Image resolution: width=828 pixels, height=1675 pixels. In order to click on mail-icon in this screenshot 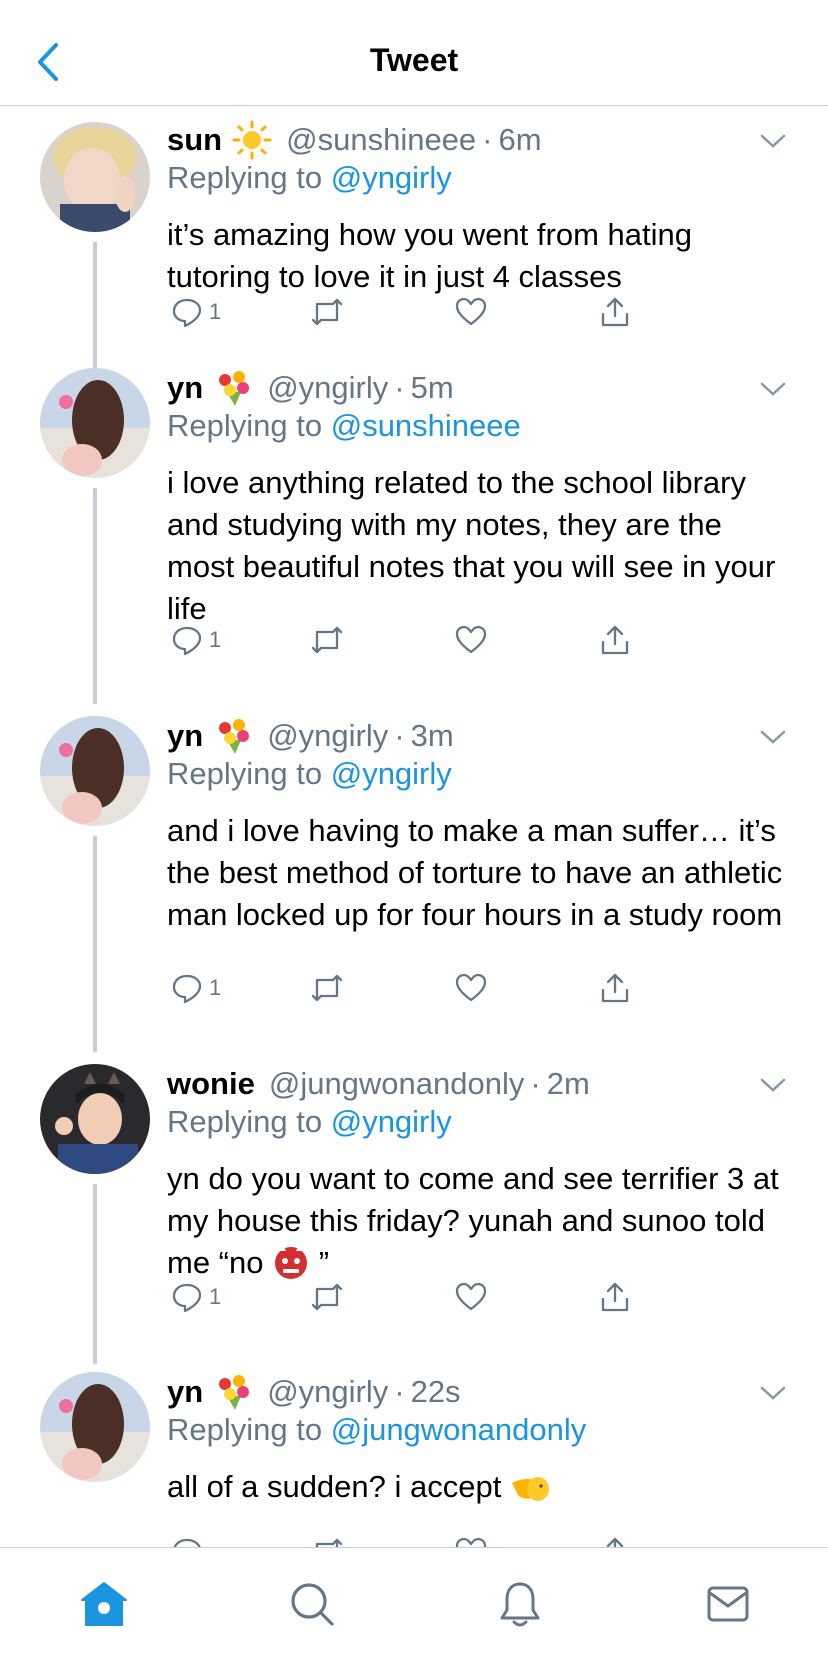, I will do `click(728, 1604)`.